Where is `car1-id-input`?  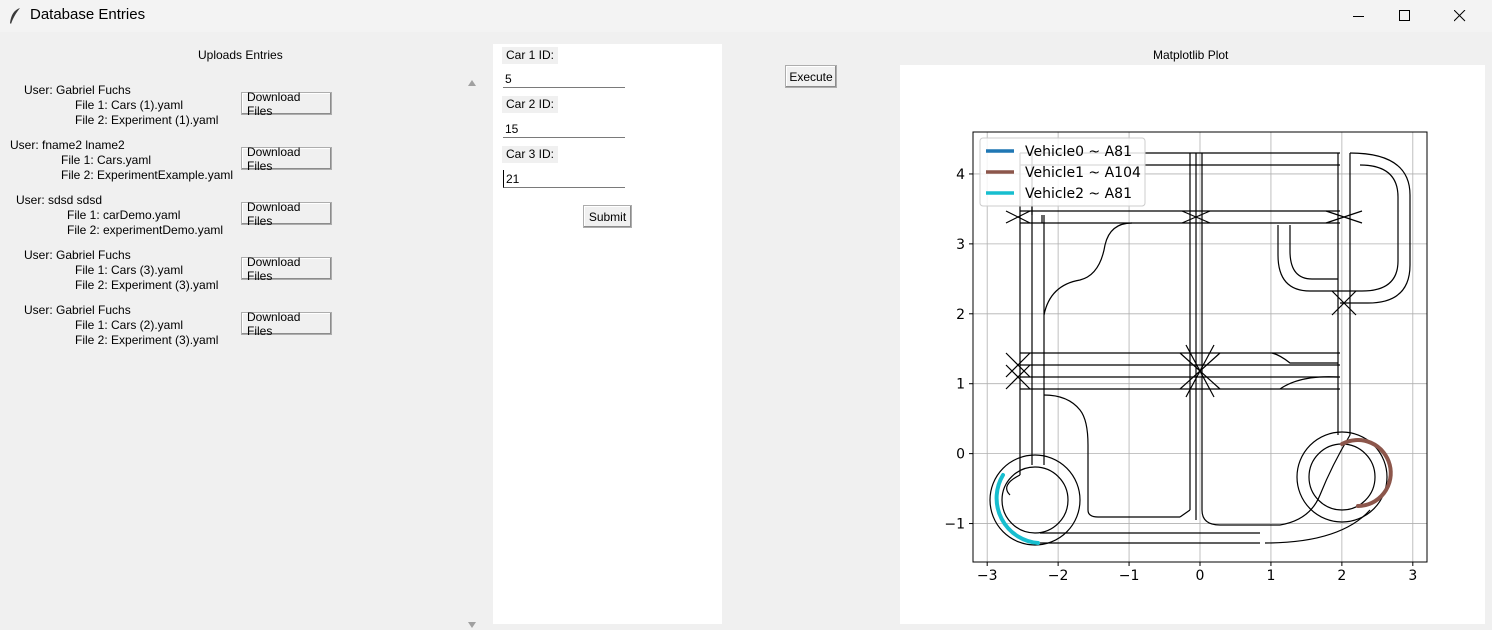
car1-id-input is located at coordinates (564, 79).